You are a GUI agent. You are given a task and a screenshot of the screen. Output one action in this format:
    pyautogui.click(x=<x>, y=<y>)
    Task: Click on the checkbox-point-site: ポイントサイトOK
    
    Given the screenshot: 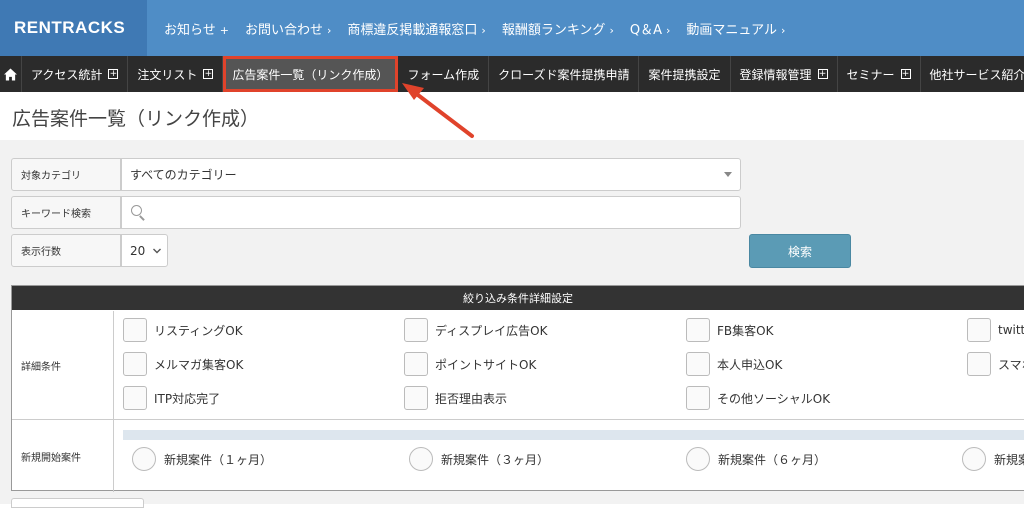 What is the action you would take?
    pyautogui.click(x=470, y=364)
    